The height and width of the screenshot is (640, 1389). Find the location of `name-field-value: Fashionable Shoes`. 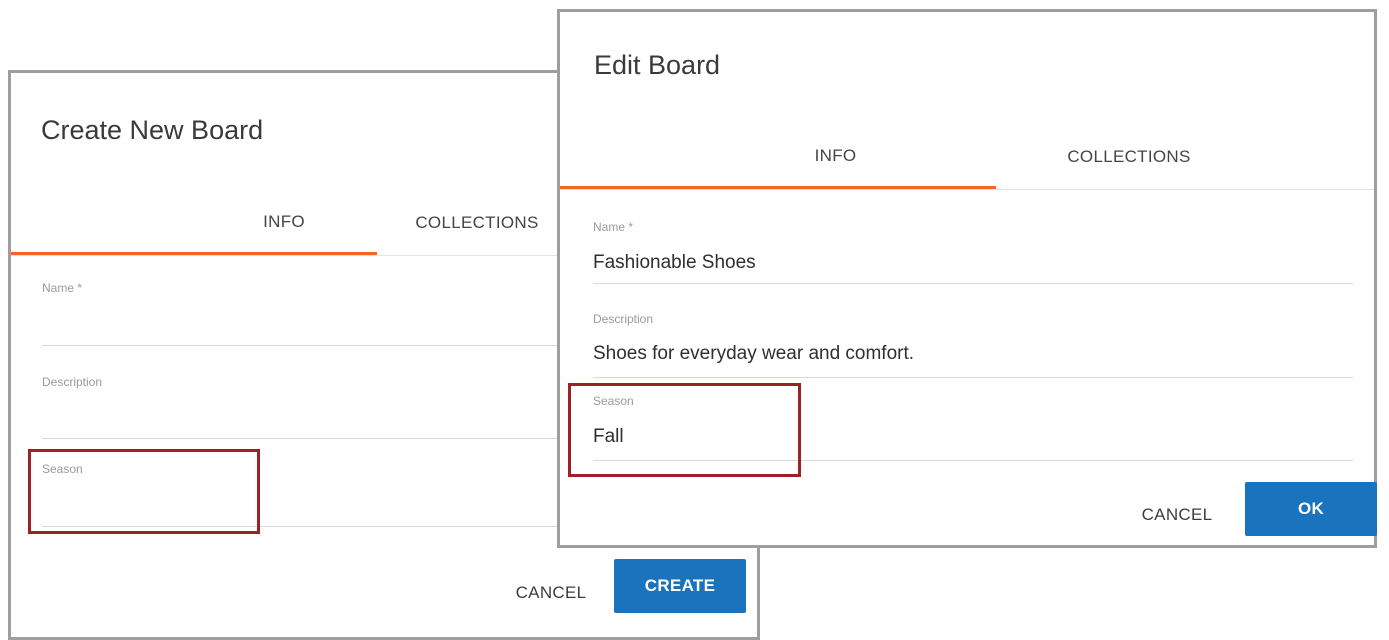

name-field-value: Fashionable Shoes is located at coordinates (674, 263).